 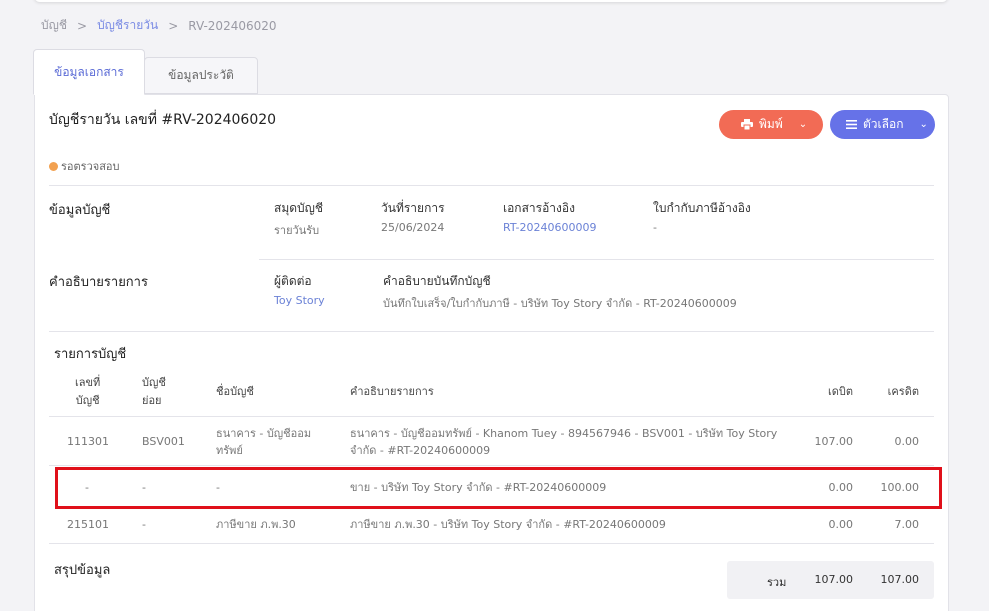 What do you see at coordinates (539, 208) in the screenshot?
I see `reference-key: เอกสารอ้างอิง` at bounding box center [539, 208].